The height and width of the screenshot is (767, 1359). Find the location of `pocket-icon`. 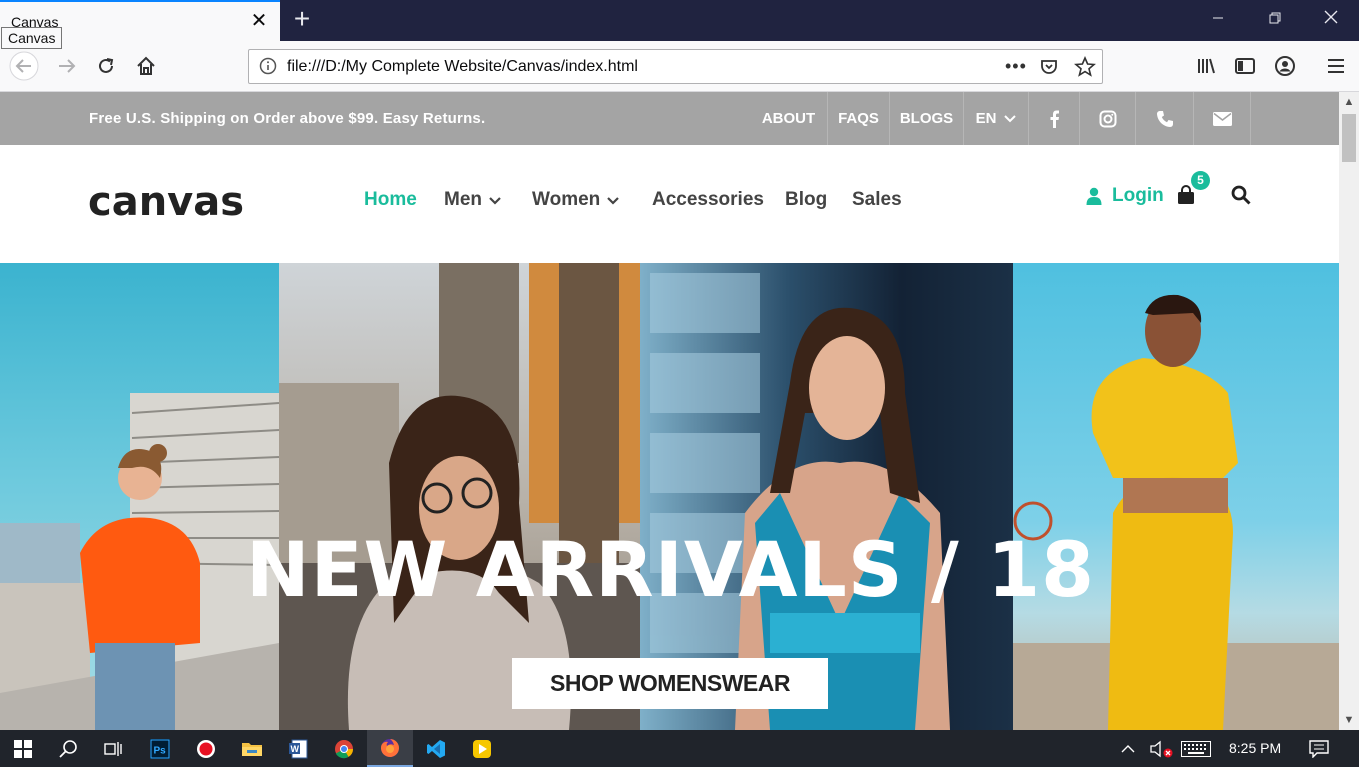

pocket-icon is located at coordinates (1049, 69).